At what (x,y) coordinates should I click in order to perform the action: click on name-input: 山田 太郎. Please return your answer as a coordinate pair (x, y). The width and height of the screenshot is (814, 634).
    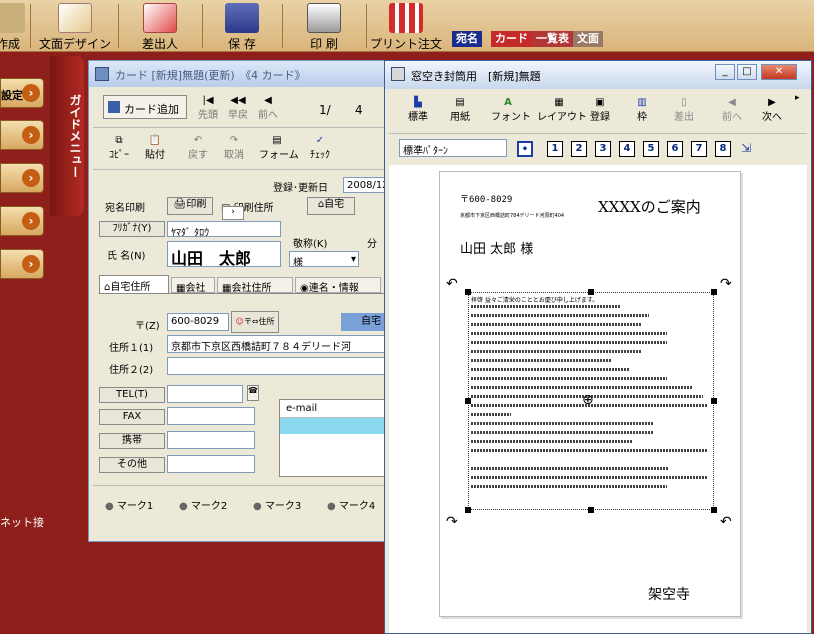
    Looking at the image, I should click on (224, 254).